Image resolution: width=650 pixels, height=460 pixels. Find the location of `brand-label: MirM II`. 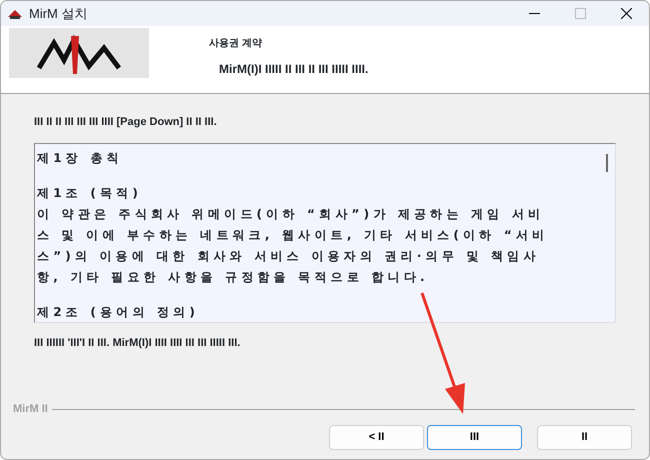

brand-label: MirM II is located at coordinates (30, 409).